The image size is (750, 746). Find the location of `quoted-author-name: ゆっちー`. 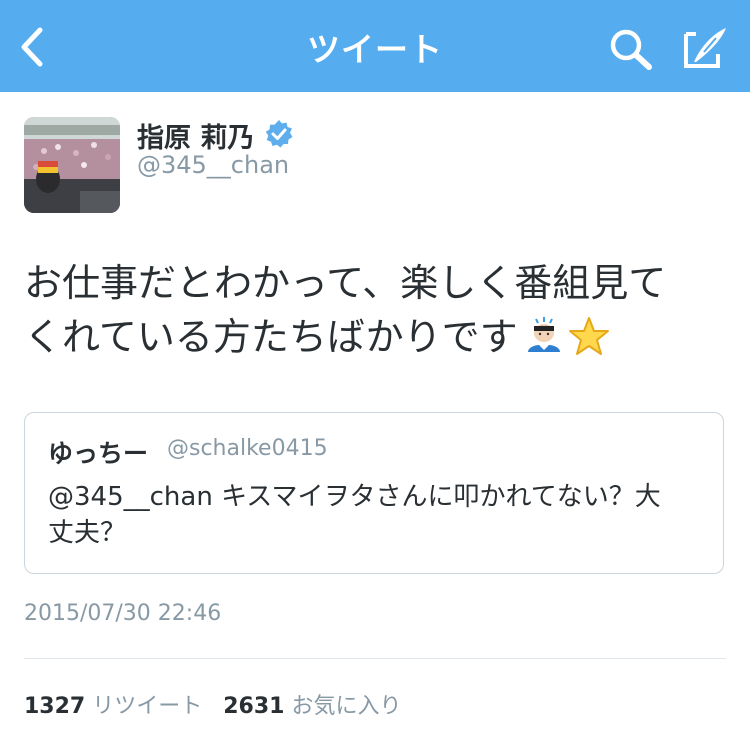

quoted-author-name: ゆっちー is located at coordinates (98, 453).